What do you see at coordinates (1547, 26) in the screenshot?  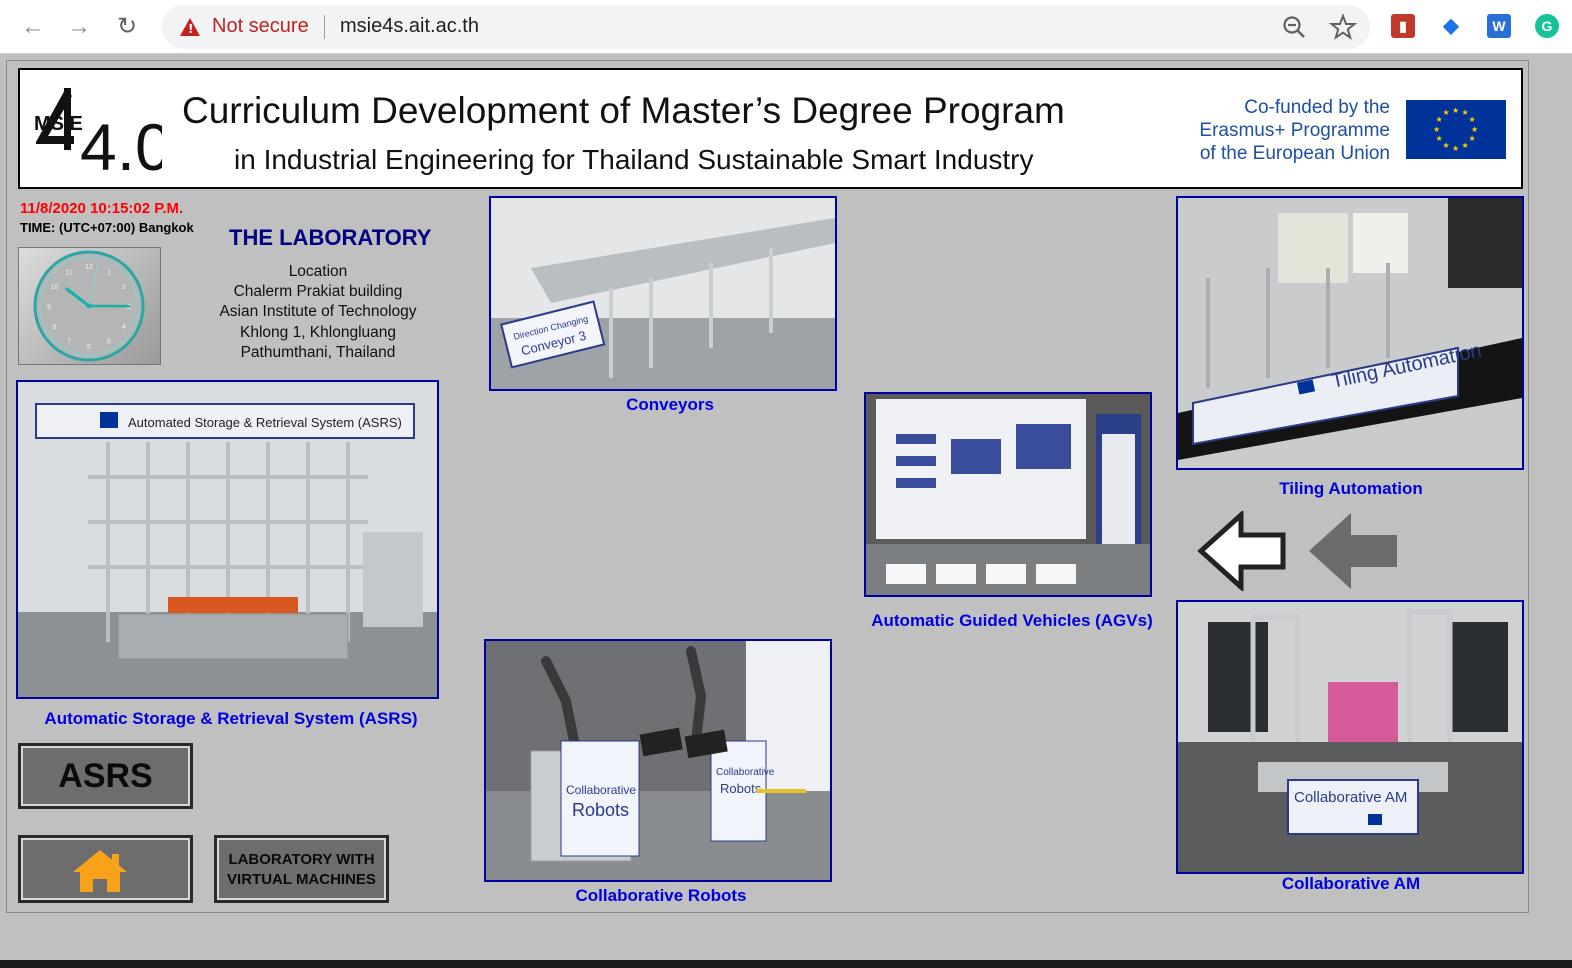 I see `grammarly-extension-icon: G` at bounding box center [1547, 26].